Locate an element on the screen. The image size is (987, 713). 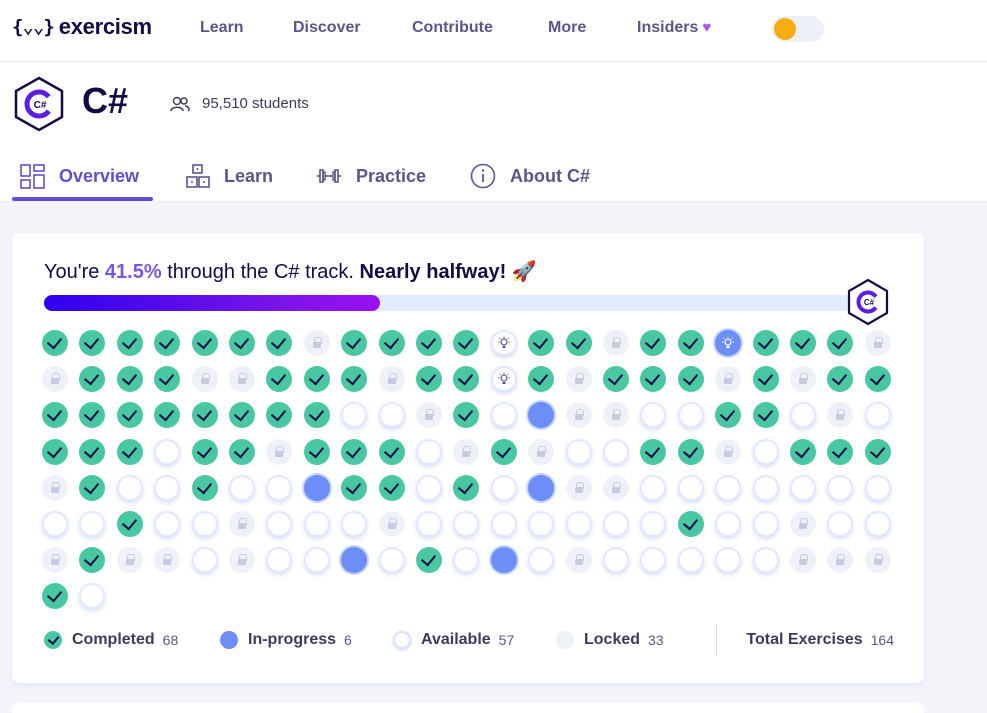
exercise-available-bulb is located at coordinates (503, 379).